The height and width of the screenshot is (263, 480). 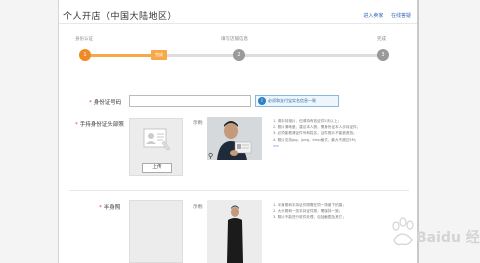 I want to click on progress-steps: 身份认证 填写店铺信息 完成 1 完成 2 3, so click(x=238, y=51).